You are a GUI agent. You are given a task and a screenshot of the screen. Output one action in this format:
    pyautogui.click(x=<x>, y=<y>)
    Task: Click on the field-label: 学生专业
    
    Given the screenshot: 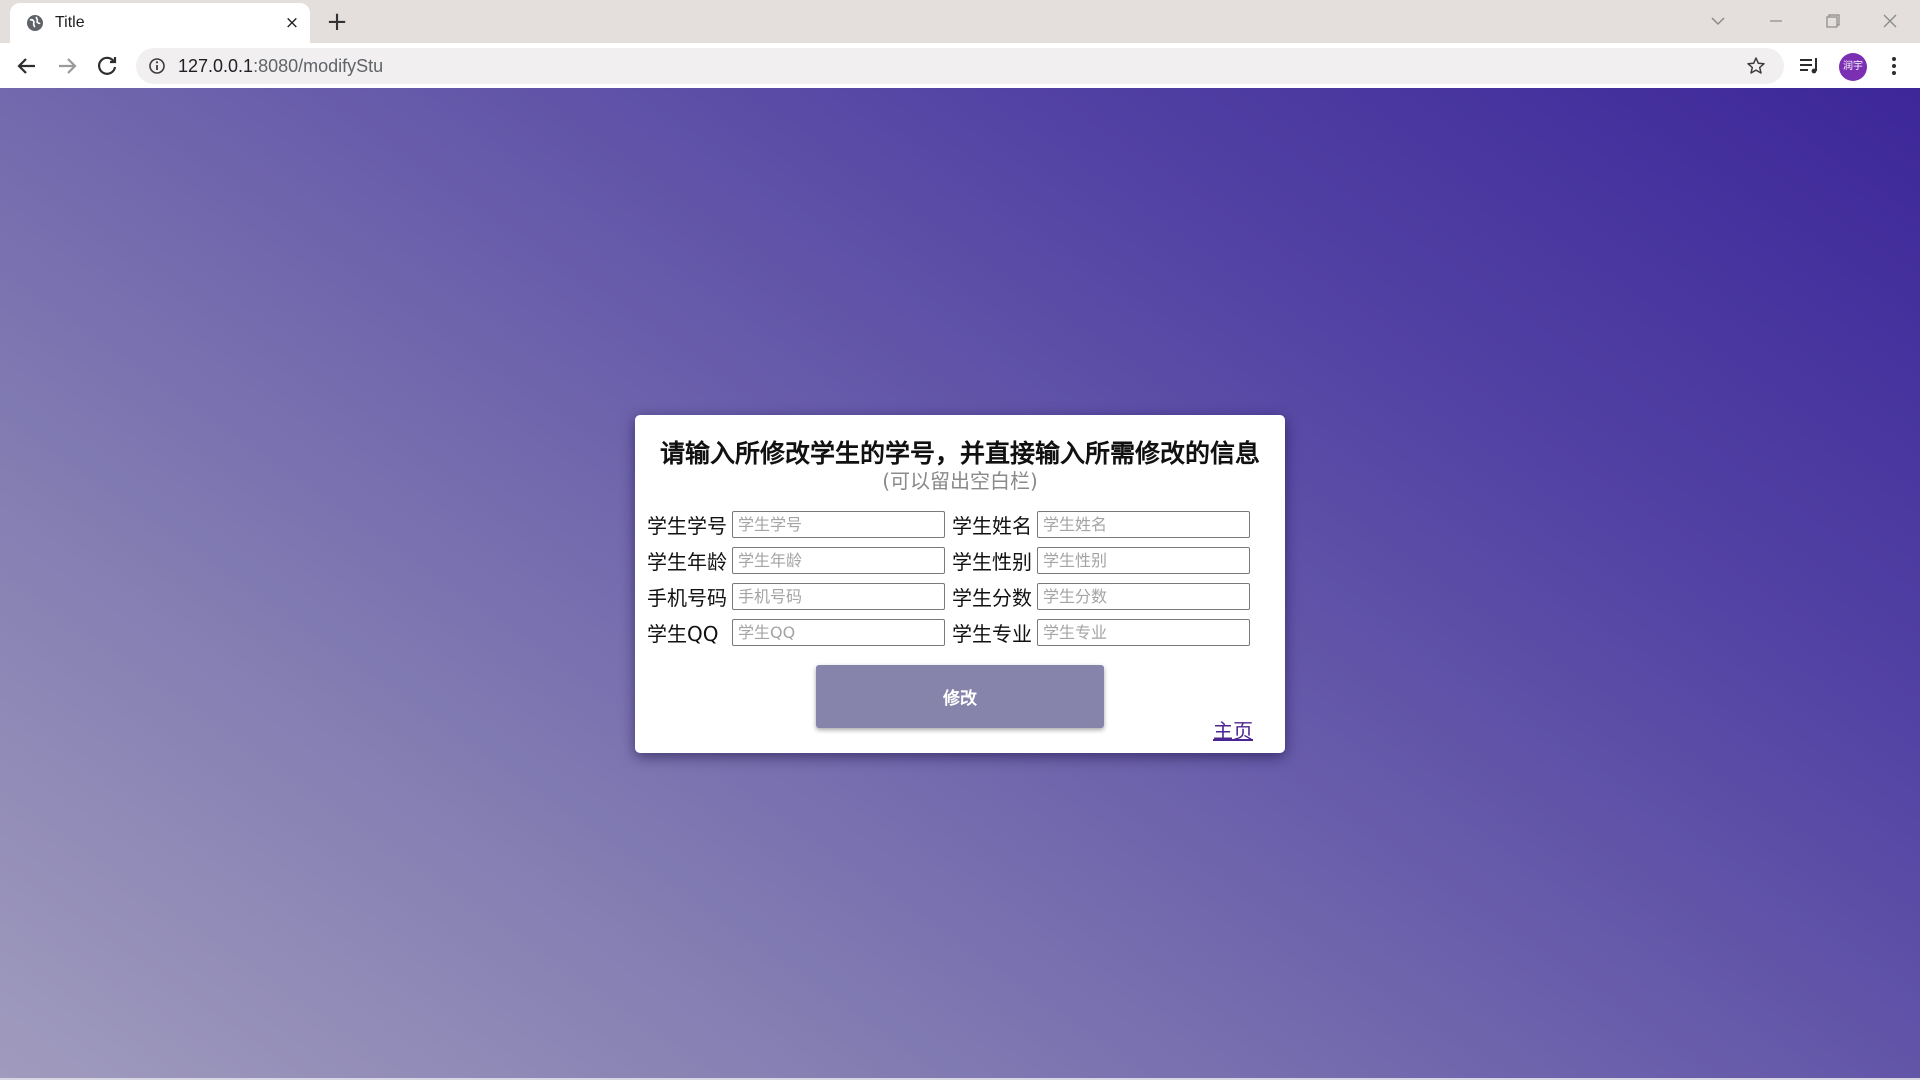 What is the action you would take?
    pyautogui.click(x=992, y=634)
    